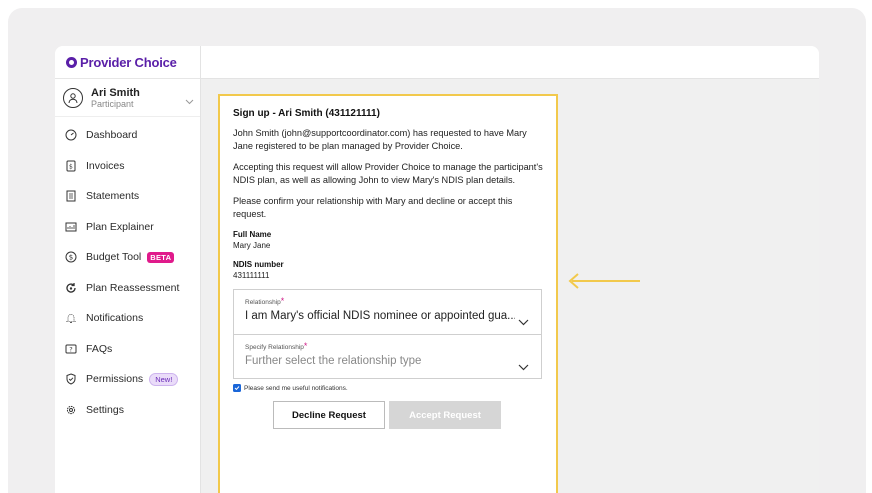 This screenshot has width=872, height=493. Describe the element at coordinates (296, 388) in the screenshot. I see `notifications-checkbox-label: Please send me useful notifications.` at that location.